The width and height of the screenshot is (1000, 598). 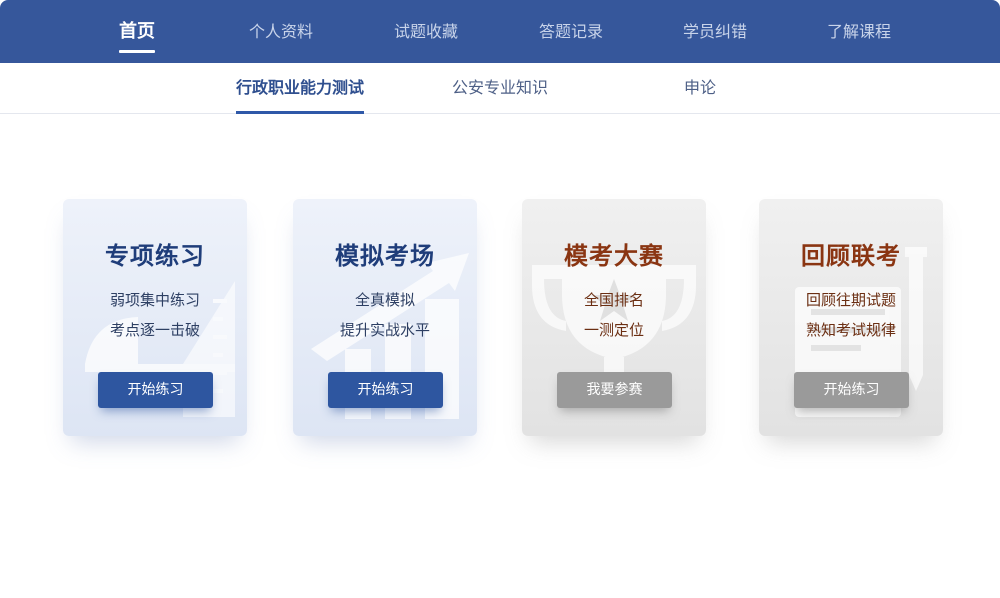 I want to click on card-desc-1: 全真模拟, so click(x=384, y=300).